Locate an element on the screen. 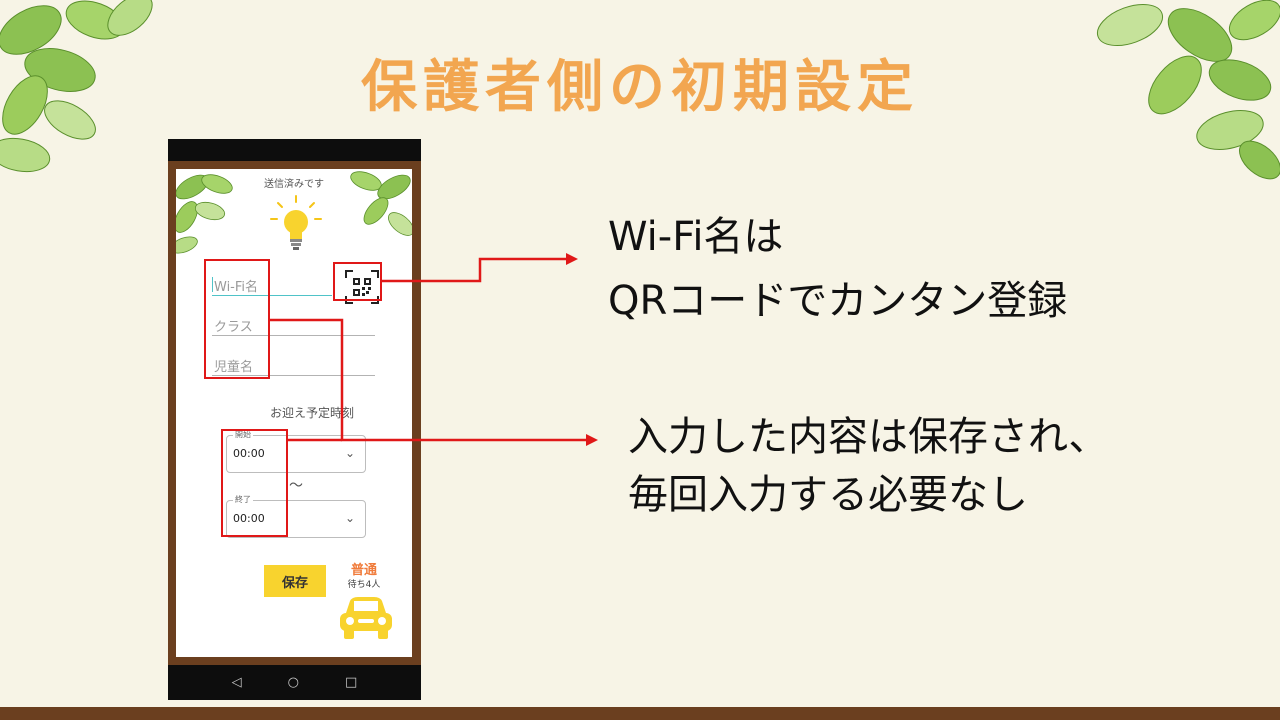 Image resolution: width=1280 pixels, height=720 pixels. saved-callout-line1: 入力した内容は保存され、 is located at coordinates (868, 437).